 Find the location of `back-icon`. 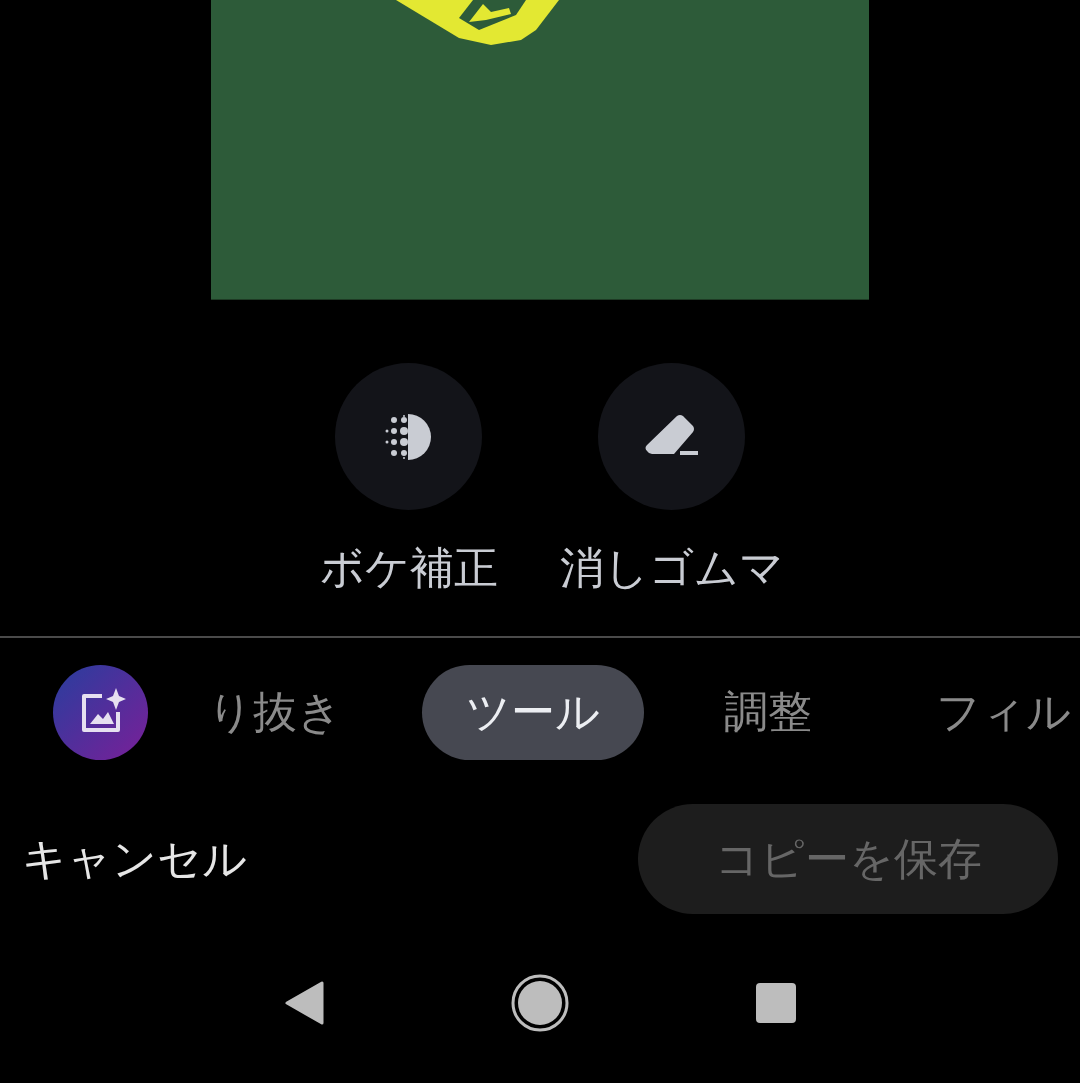

back-icon is located at coordinates (303, 1003).